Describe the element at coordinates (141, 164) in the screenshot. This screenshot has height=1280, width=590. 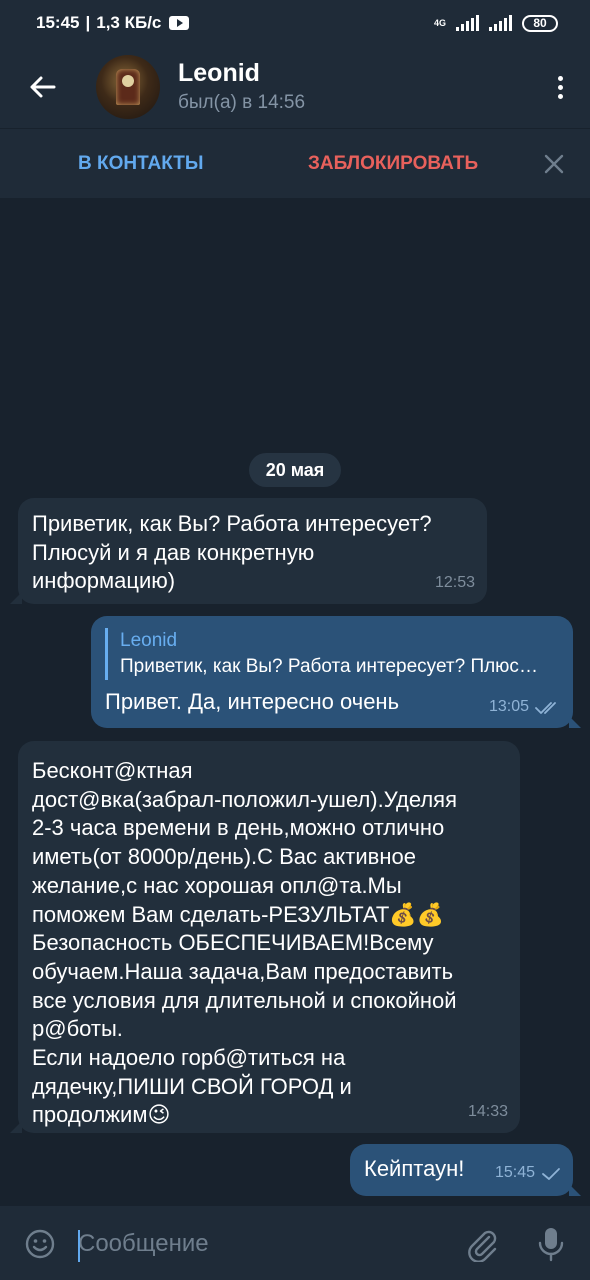
I see `add-to-contacts-button: В КОНТАКТЫ` at that location.